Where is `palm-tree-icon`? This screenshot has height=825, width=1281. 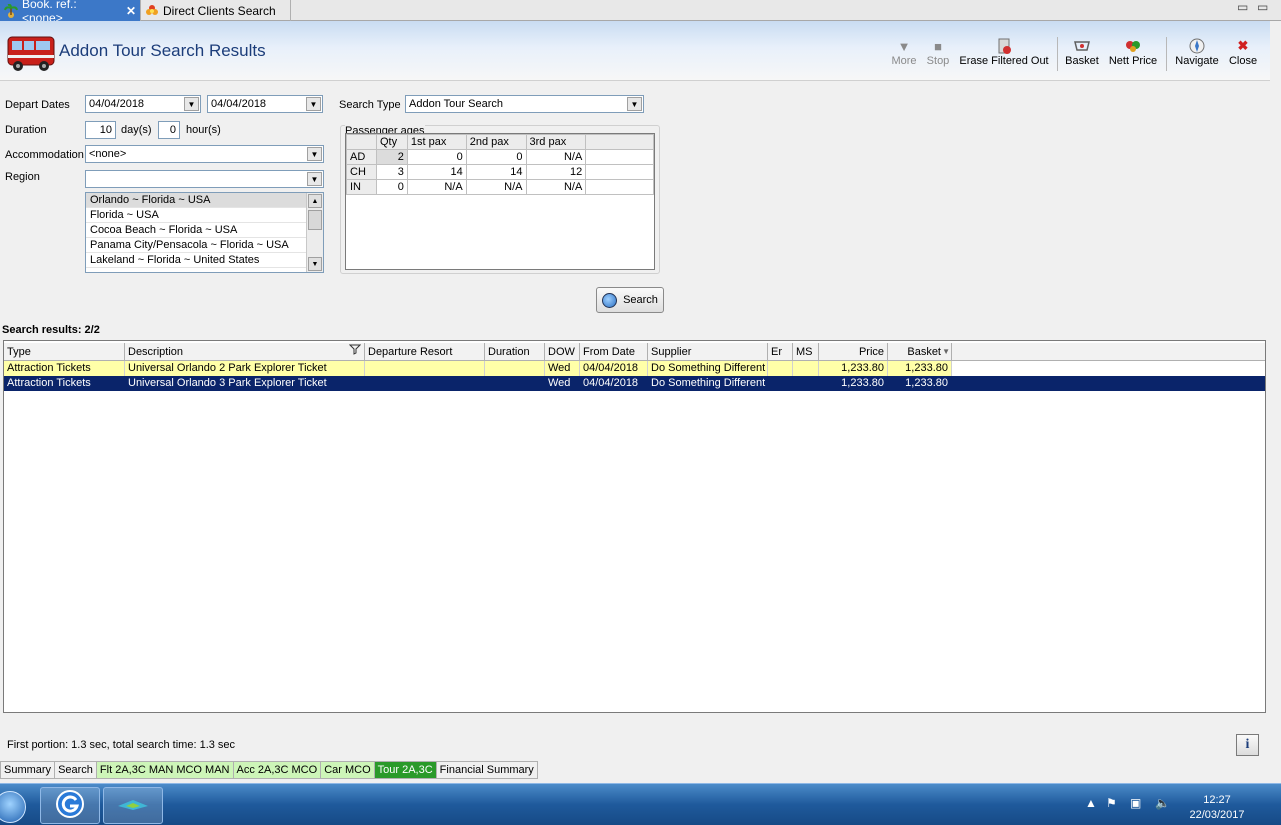
palm-tree-icon is located at coordinates (11, 10).